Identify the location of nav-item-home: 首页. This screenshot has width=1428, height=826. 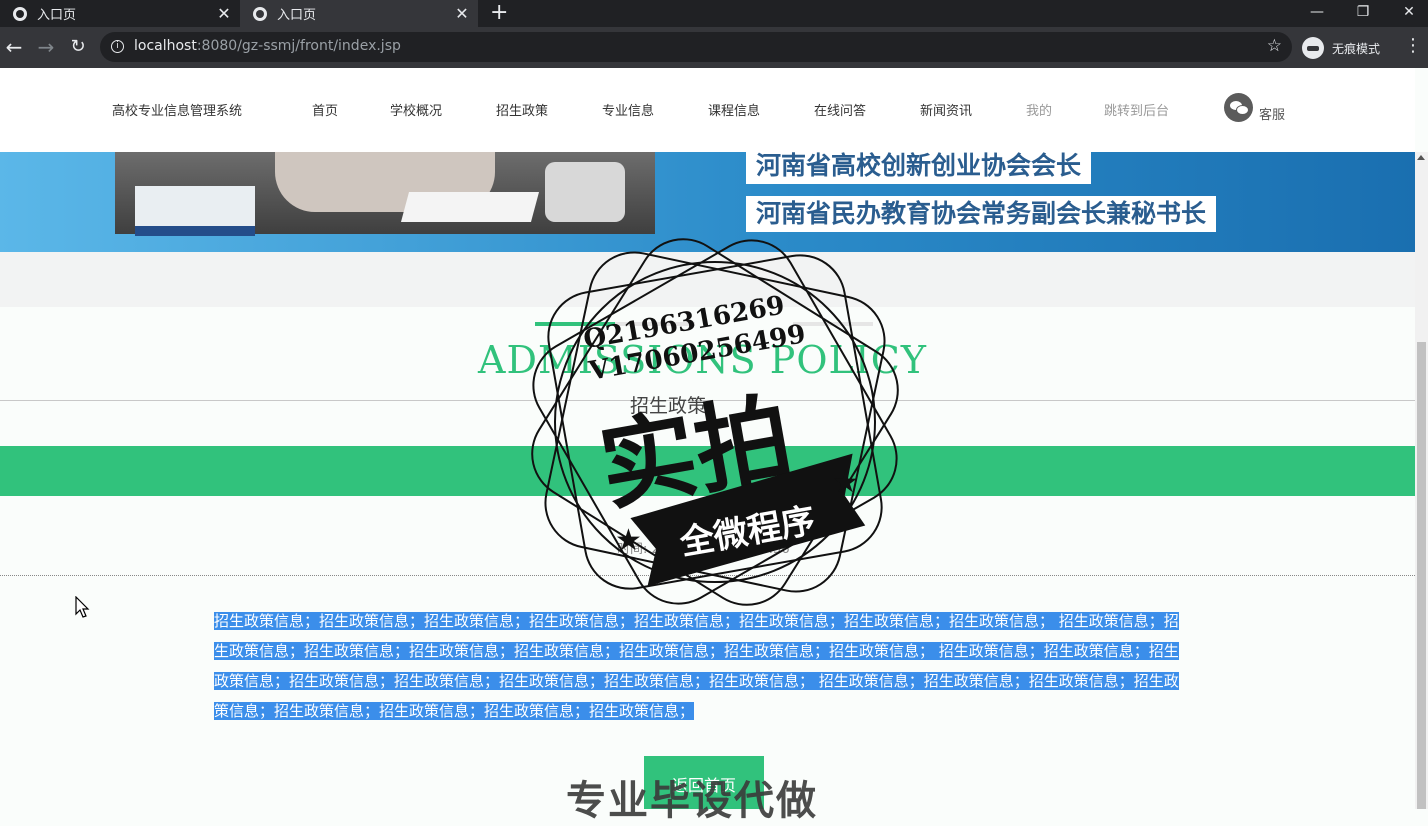
(325, 109).